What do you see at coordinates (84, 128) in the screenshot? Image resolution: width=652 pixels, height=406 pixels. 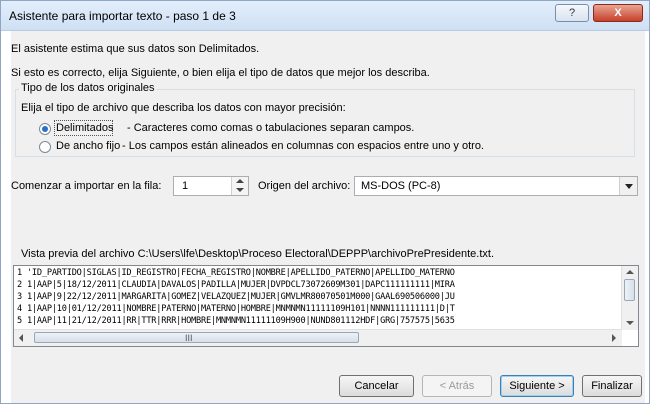 I see `delimited-label: Delimitados` at bounding box center [84, 128].